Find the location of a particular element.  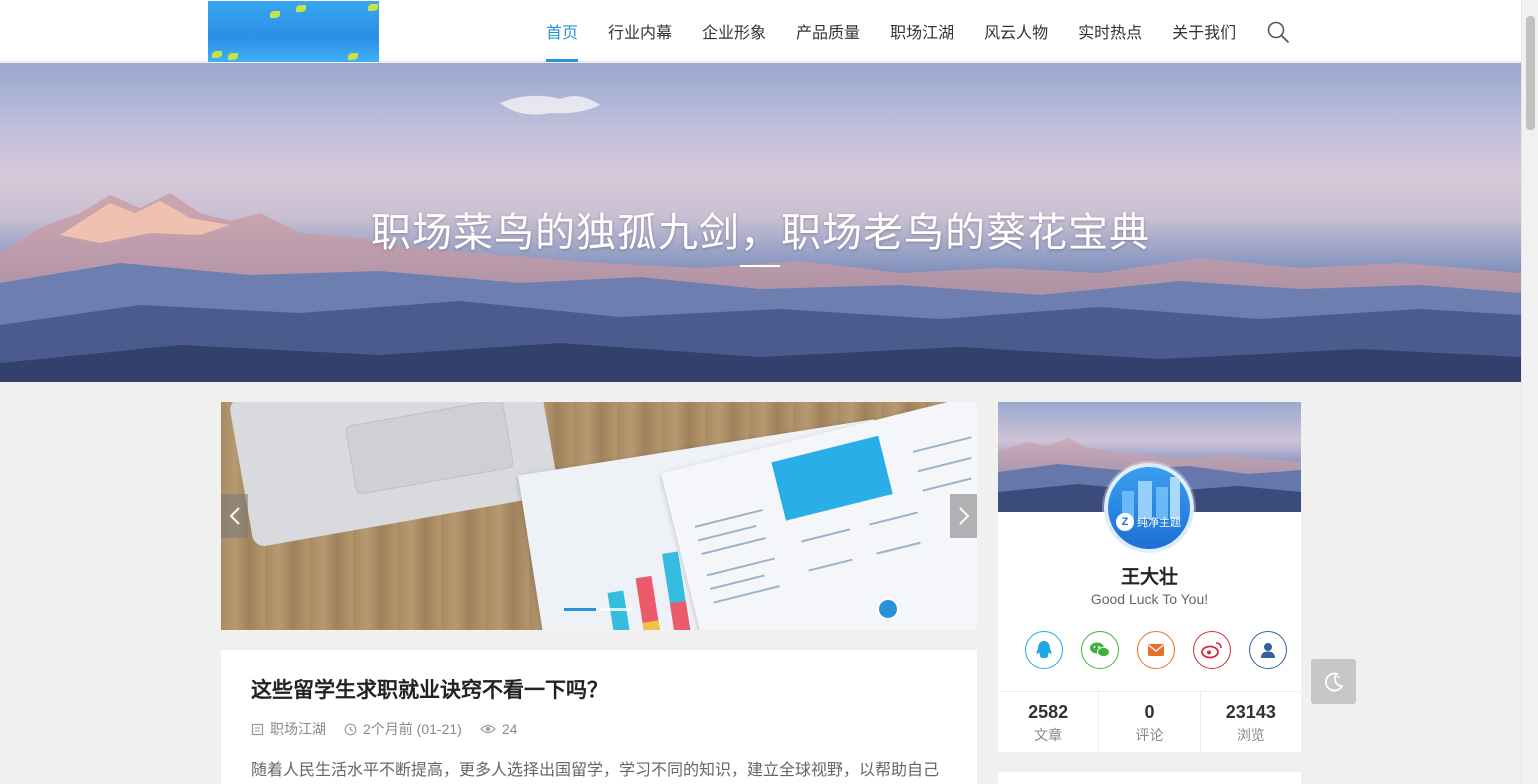

user-button is located at coordinates (1268, 650).